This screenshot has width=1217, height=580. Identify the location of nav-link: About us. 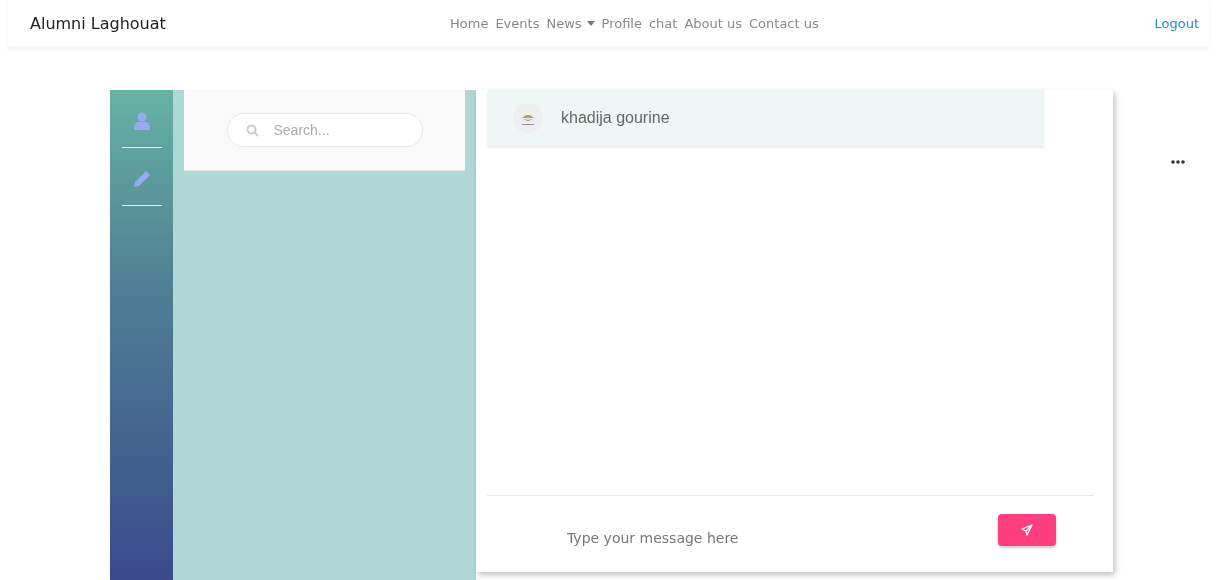
(713, 23).